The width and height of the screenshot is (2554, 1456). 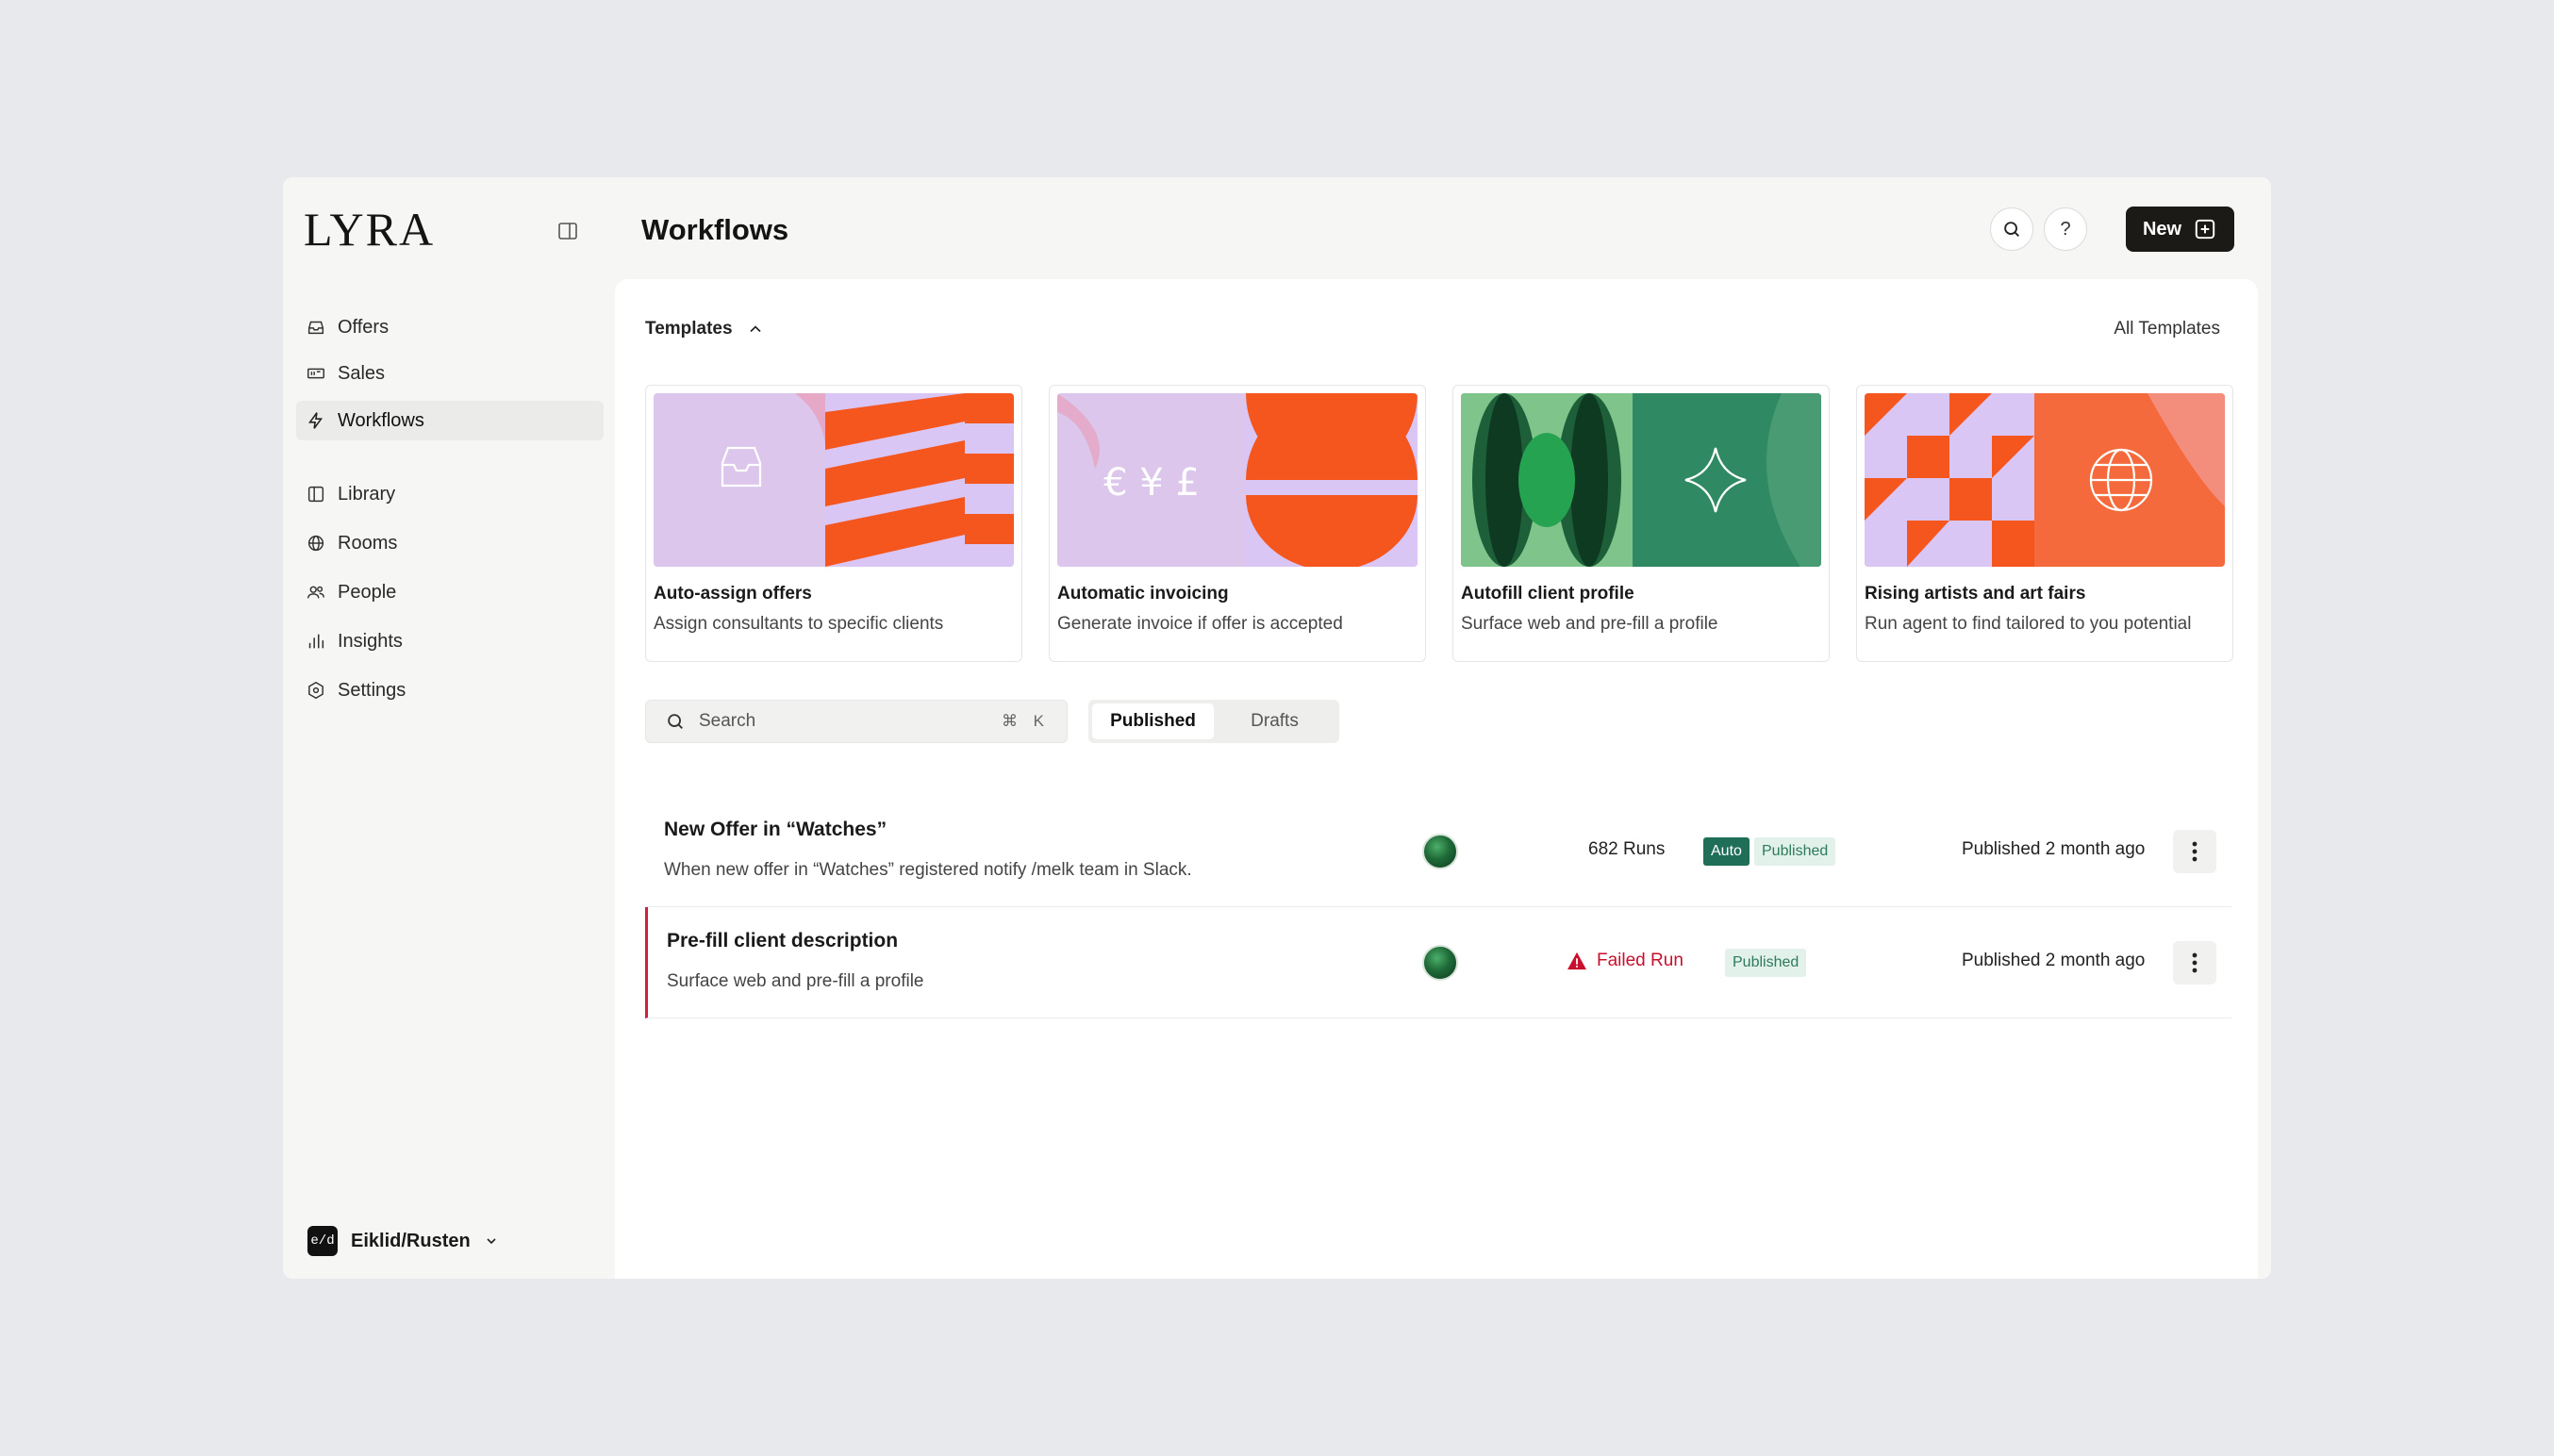 I want to click on people-icon, so click(x=315, y=592).